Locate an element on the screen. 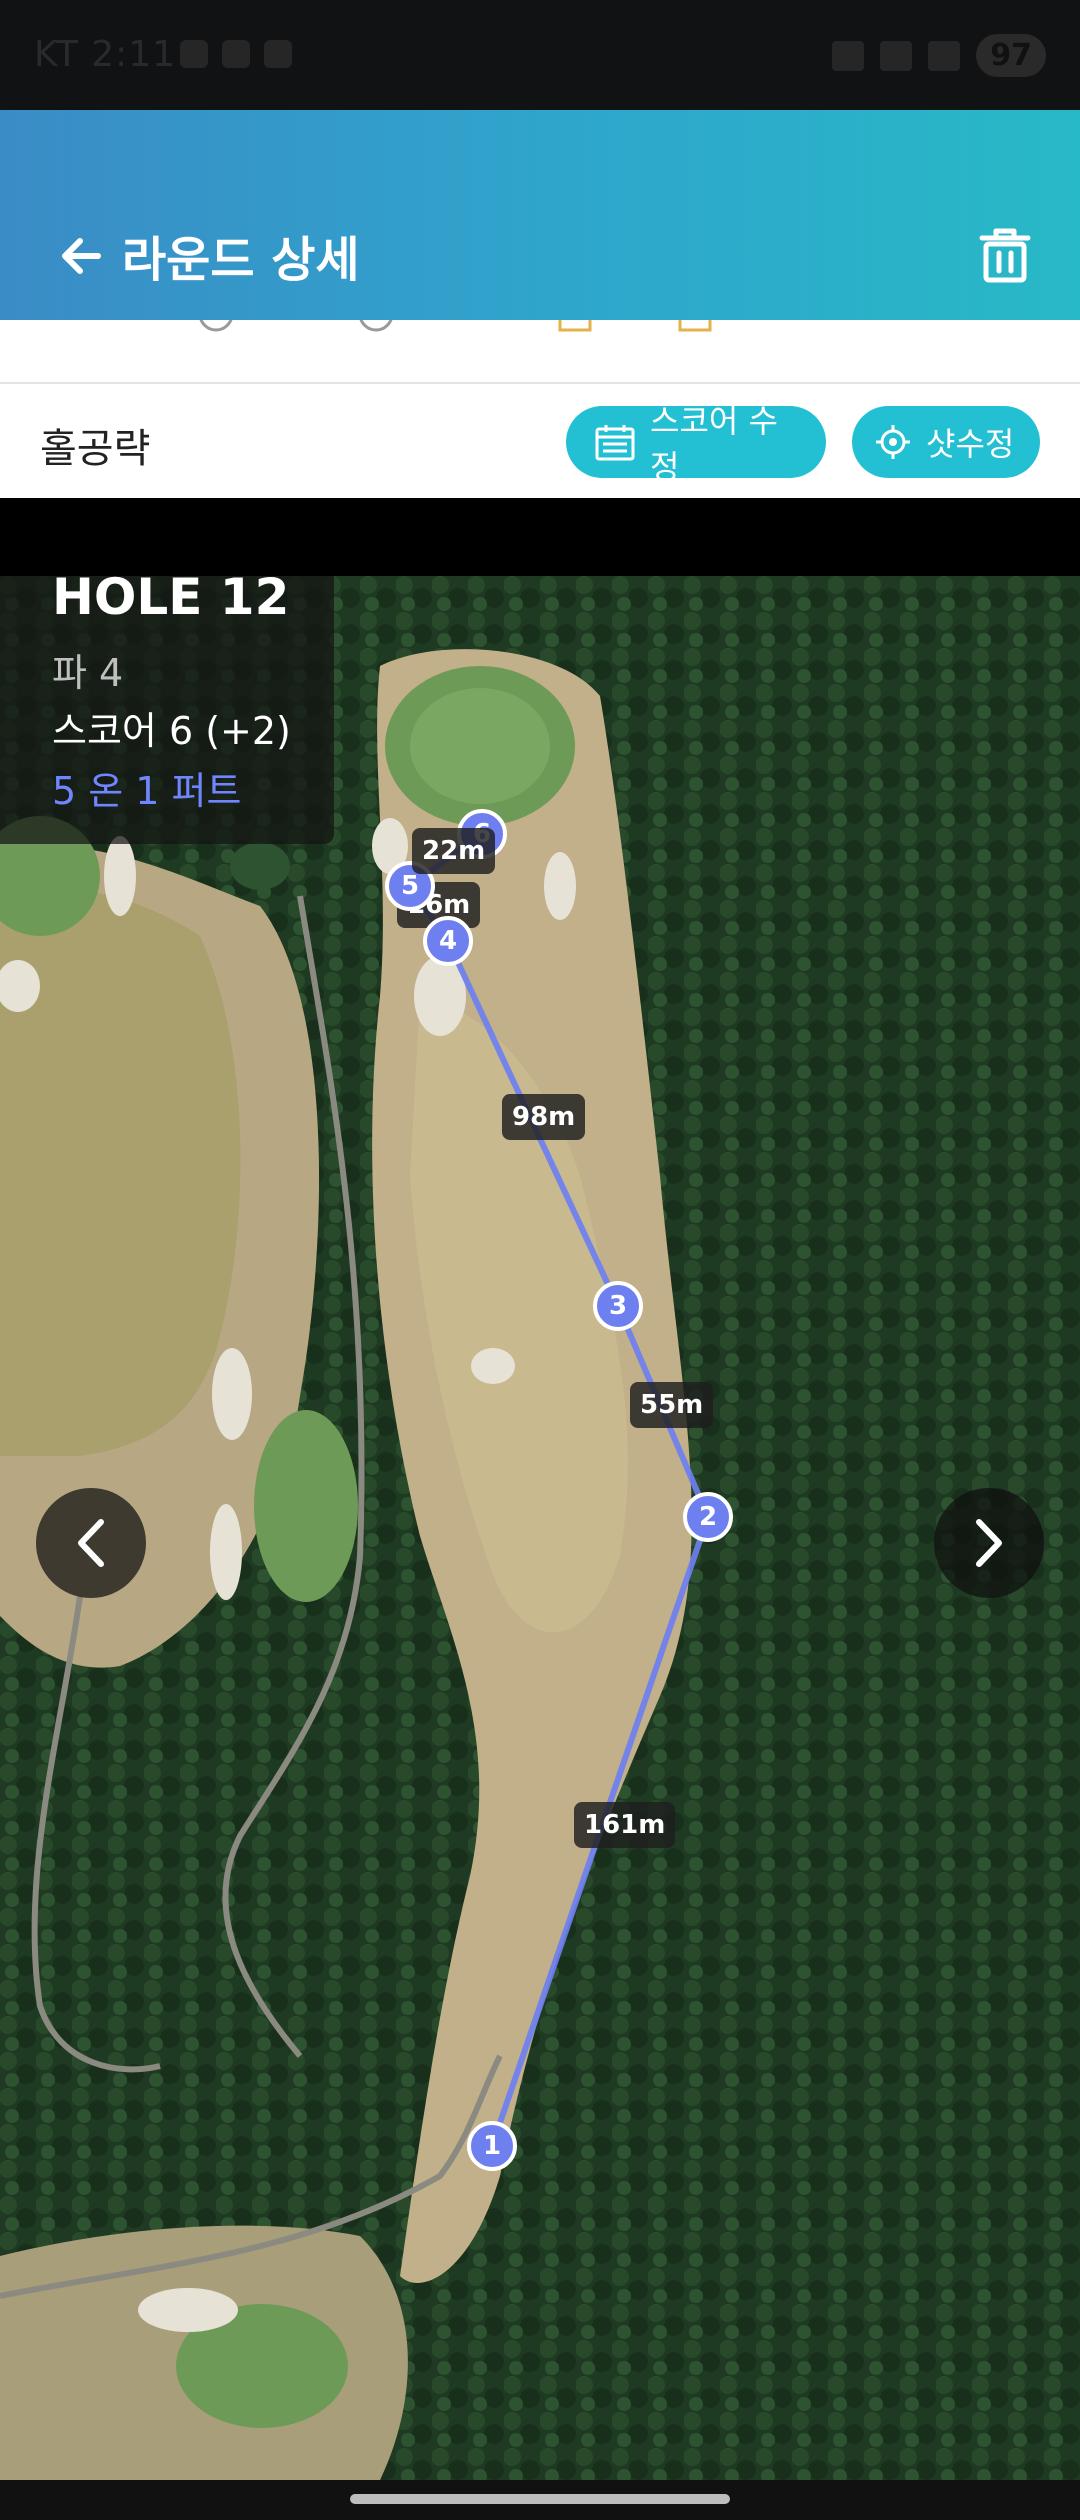  distance-label: 98m is located at coordinates (544, 1117).